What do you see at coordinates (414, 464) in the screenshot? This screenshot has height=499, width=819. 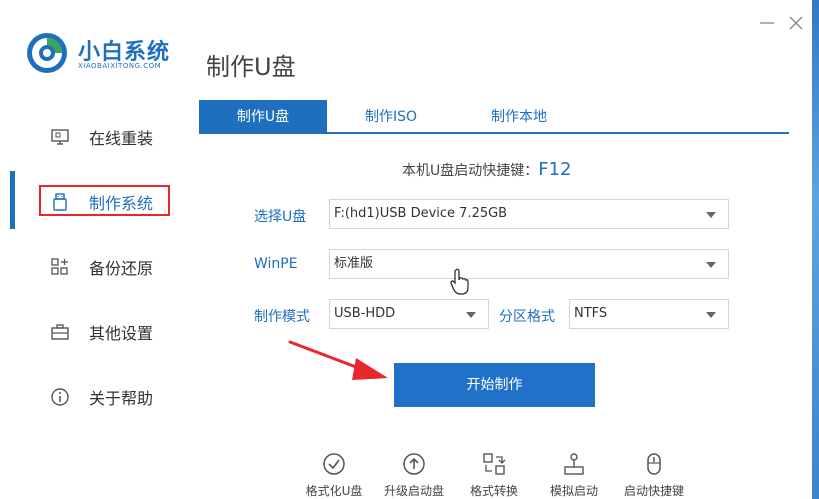 I see `upload-circle-icon` at bounding box center [414, 464].